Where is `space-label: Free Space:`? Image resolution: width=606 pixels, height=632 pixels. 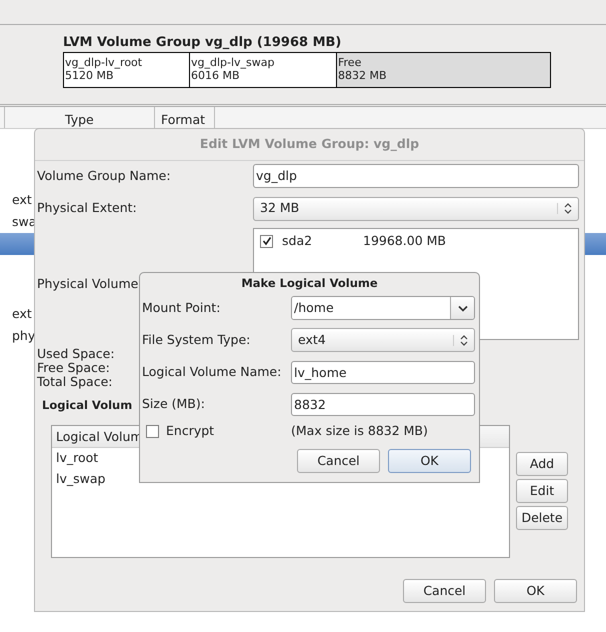
space-label: Free Space: is located at coordinates (73, 368).